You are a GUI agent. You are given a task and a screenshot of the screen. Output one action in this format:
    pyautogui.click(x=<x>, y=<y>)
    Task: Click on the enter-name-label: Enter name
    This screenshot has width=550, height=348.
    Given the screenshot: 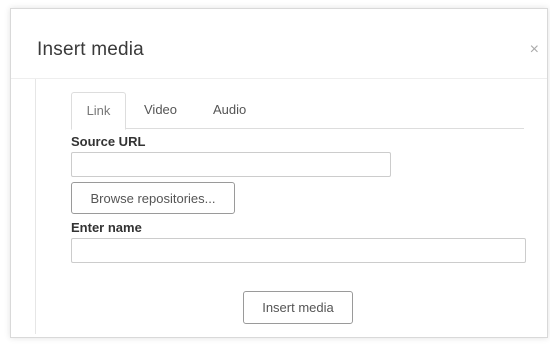 What is the action you would take?
    pyautogui.click(x=106, y=227)
    